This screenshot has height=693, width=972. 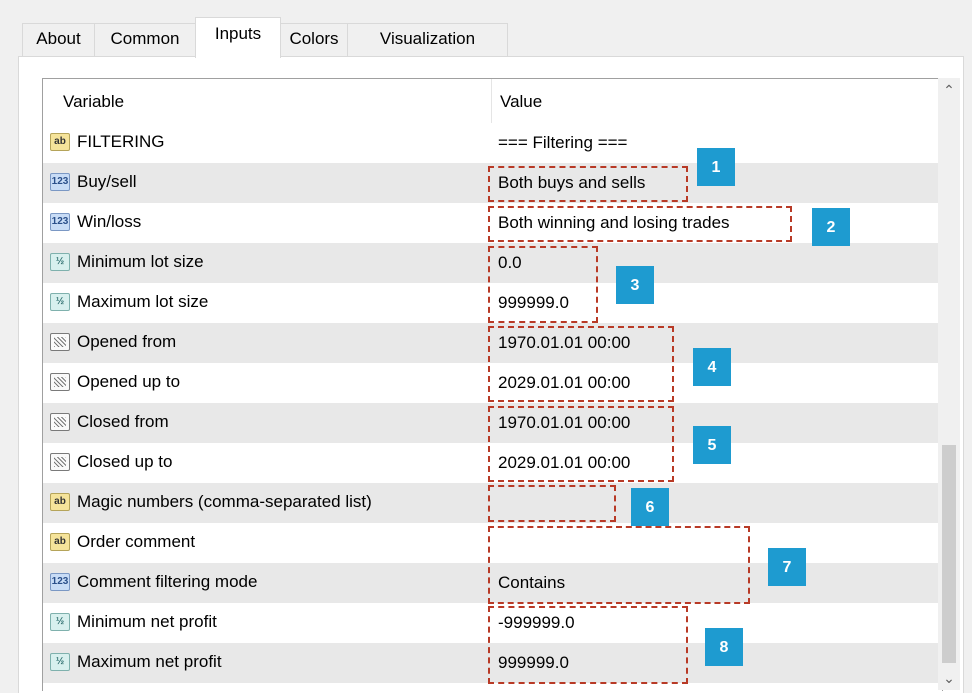 I want to click on tab-colors: Colors, so click(x=314, y=39).